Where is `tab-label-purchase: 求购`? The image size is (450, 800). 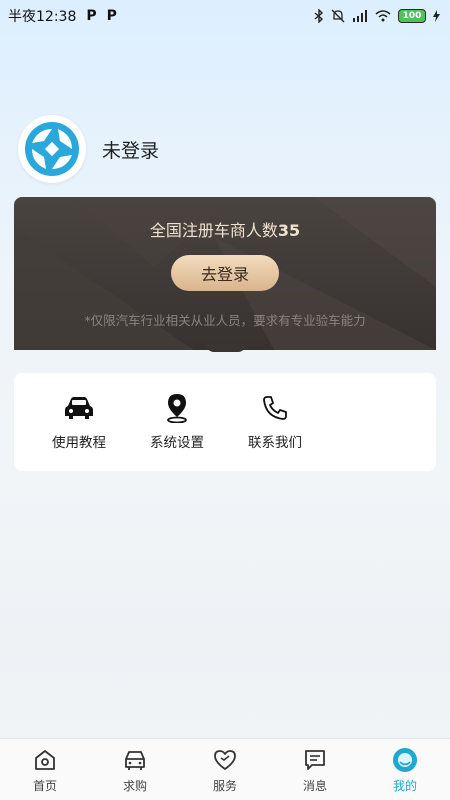 tab-label-purchase: 求购 is located at coordinates (134, 786).